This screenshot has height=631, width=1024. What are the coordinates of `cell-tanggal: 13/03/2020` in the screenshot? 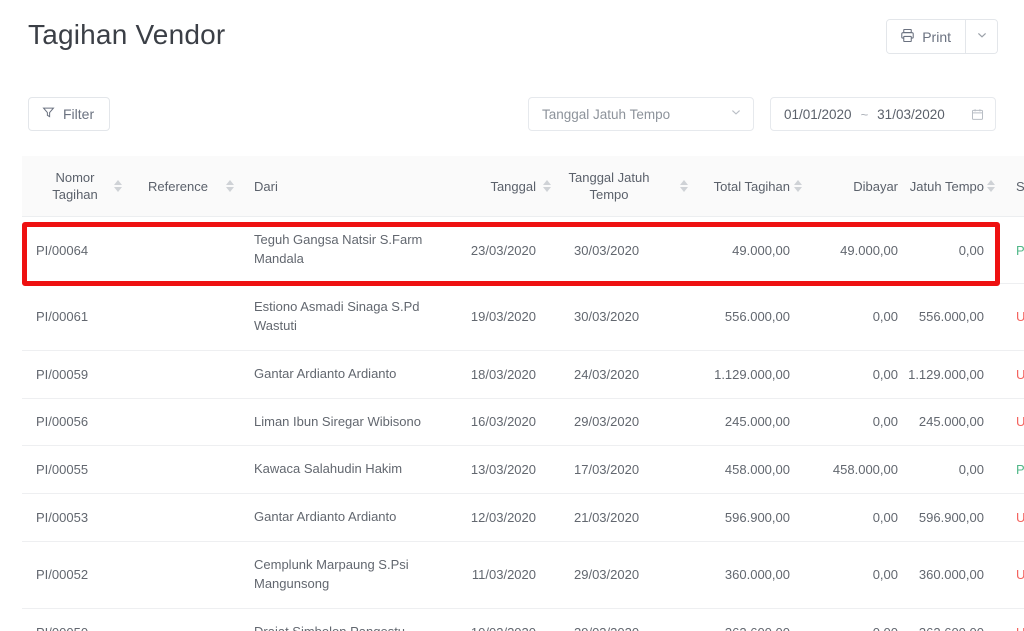 It's located at (493, 470).